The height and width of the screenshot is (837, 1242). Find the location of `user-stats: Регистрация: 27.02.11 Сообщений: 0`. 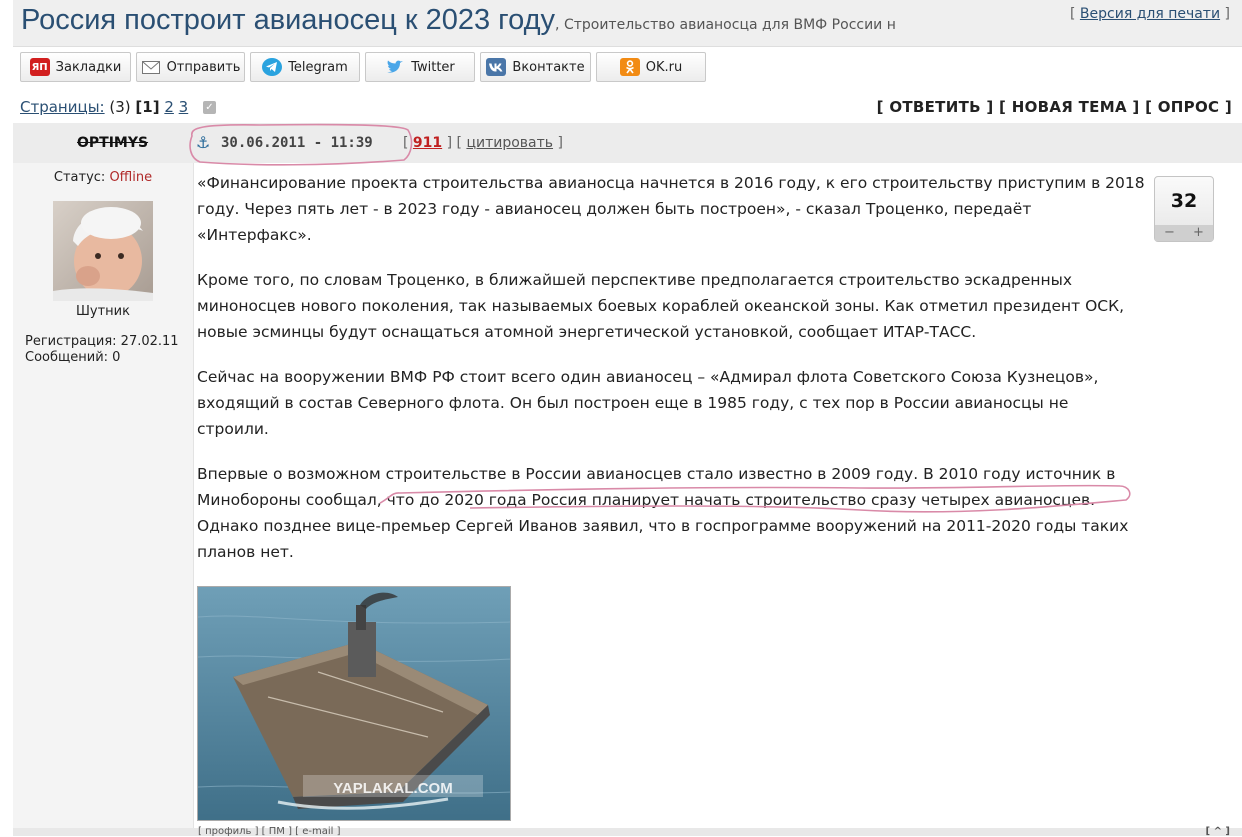

user-stats: Регистрация: 27.02.11 Сообщений: 0 is located at coordinates (102, 350).